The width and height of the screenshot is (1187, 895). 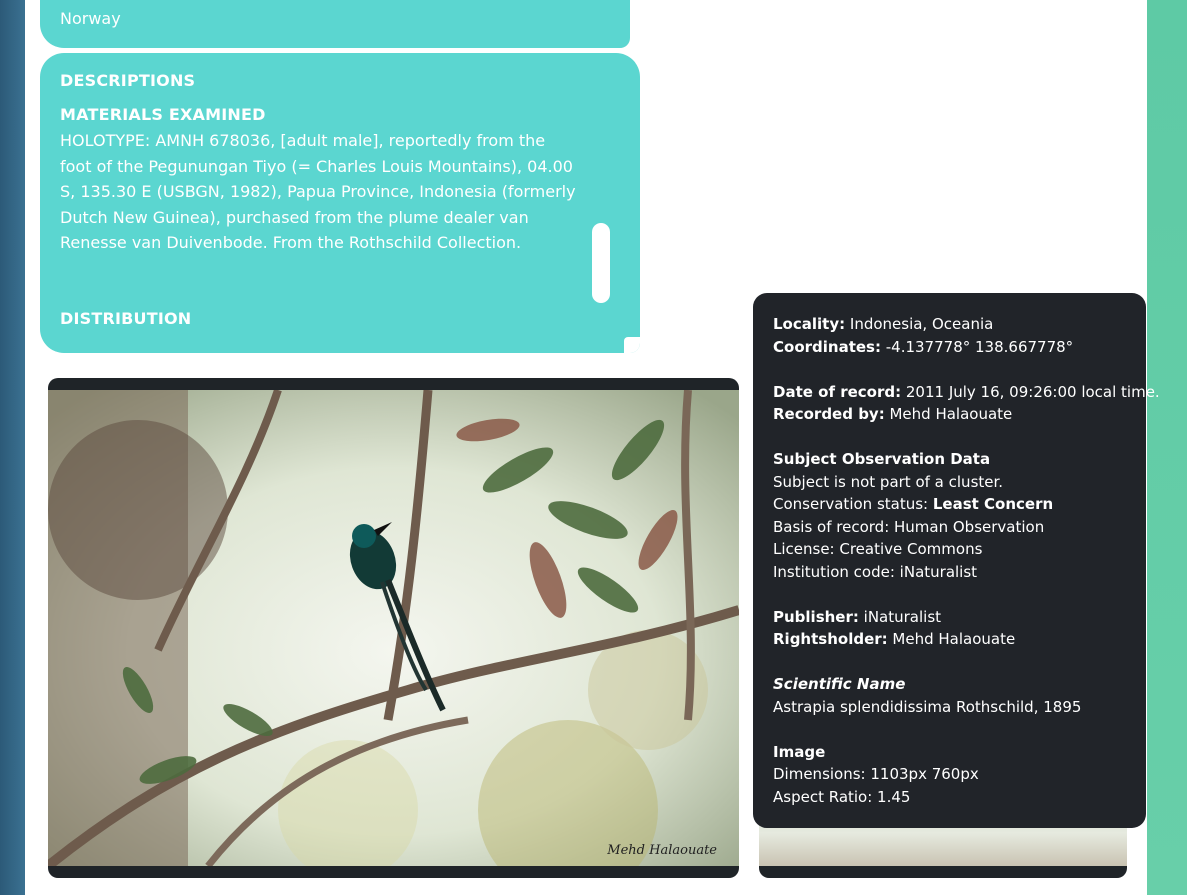 I want to click on date-value: 2011 July 16, 09:26:00 local time., so click(x=1032, y=391).